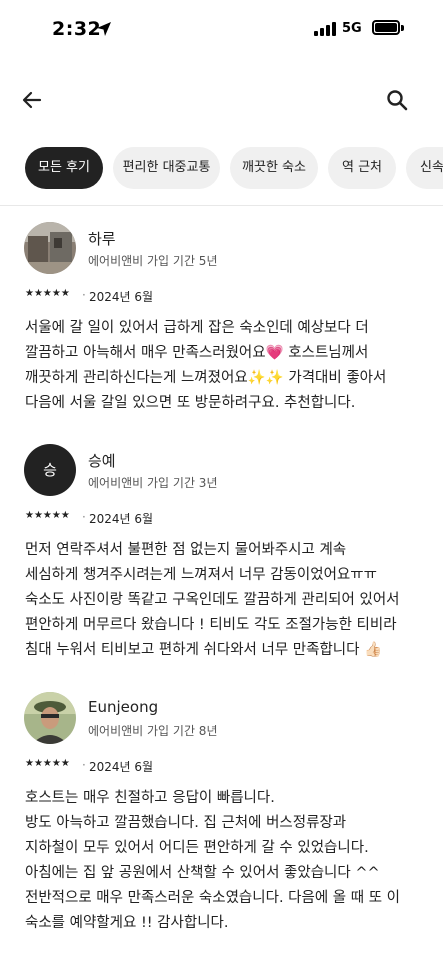 This screenshot has height=960, width=443. What do you see at coordinates (186, 550) in the screenshot?
I see `review-line: 먼저 연락주셔서 불편한 점 없는지 물어봐주시고 계속` at bounding box center [186, 550].